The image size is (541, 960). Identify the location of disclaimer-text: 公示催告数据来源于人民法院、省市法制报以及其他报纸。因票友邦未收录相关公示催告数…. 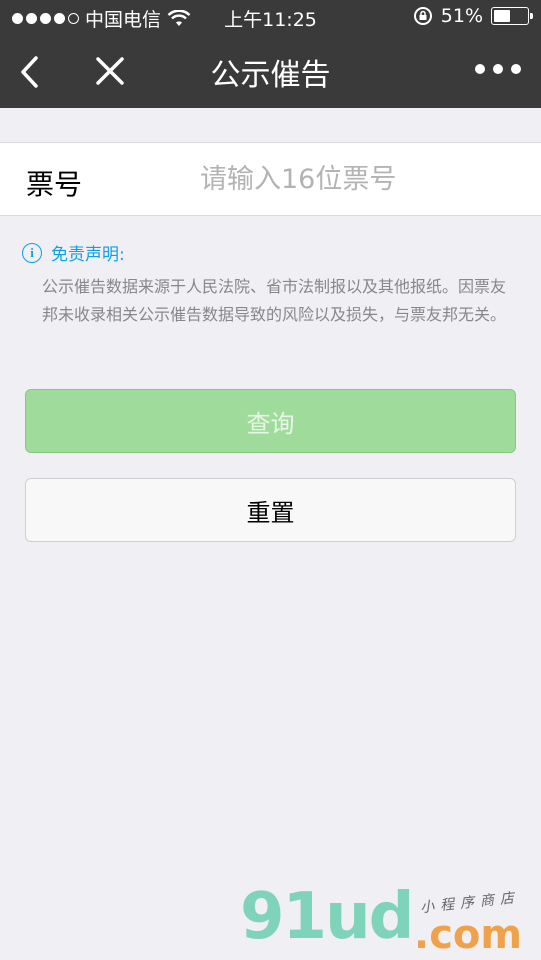
(274, 300).